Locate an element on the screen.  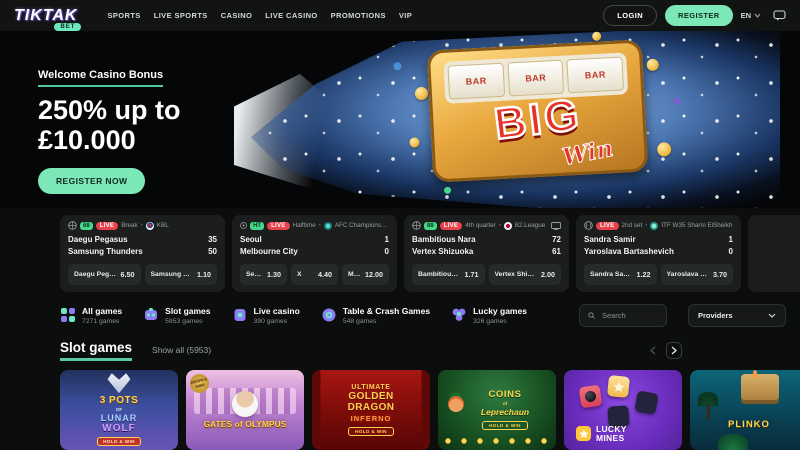
live-badge: LIVE is located at coordinates (451, 225).